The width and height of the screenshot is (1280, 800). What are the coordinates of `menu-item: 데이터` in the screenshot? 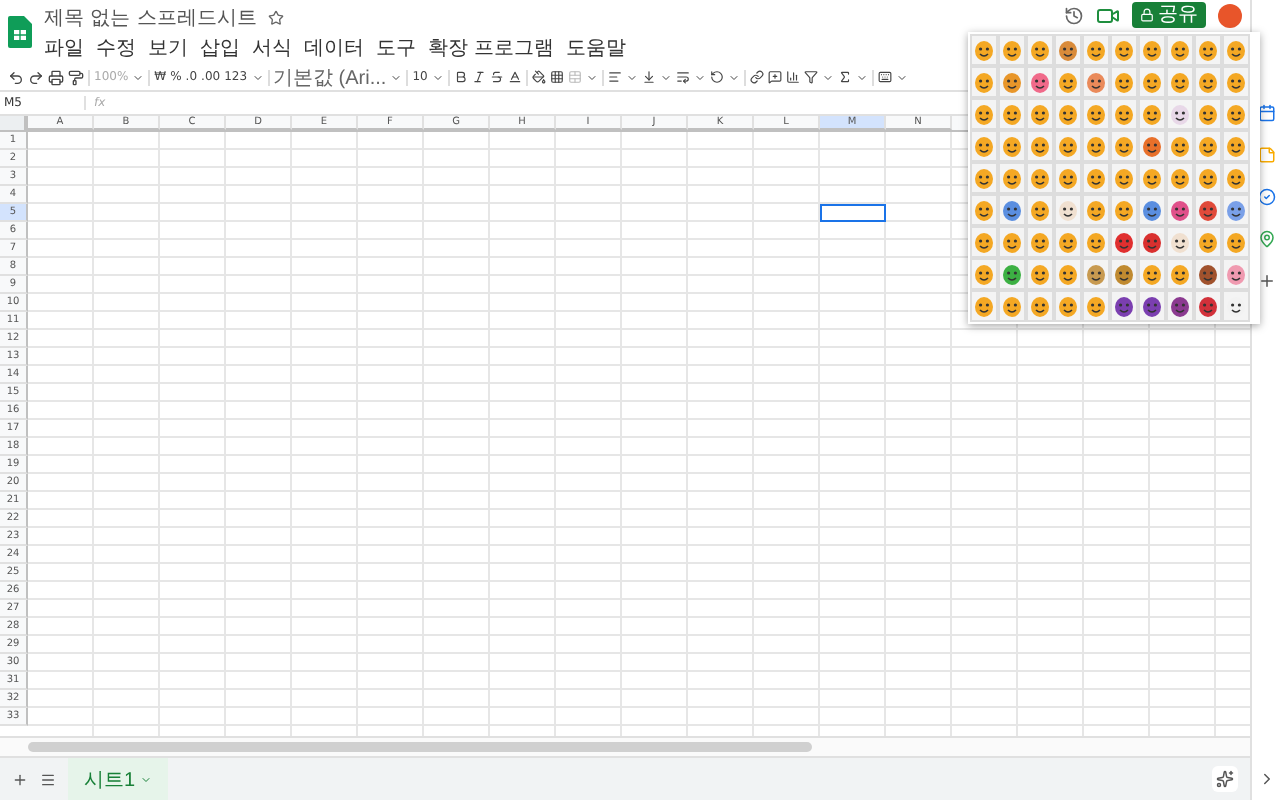 It's located at (334, 47).